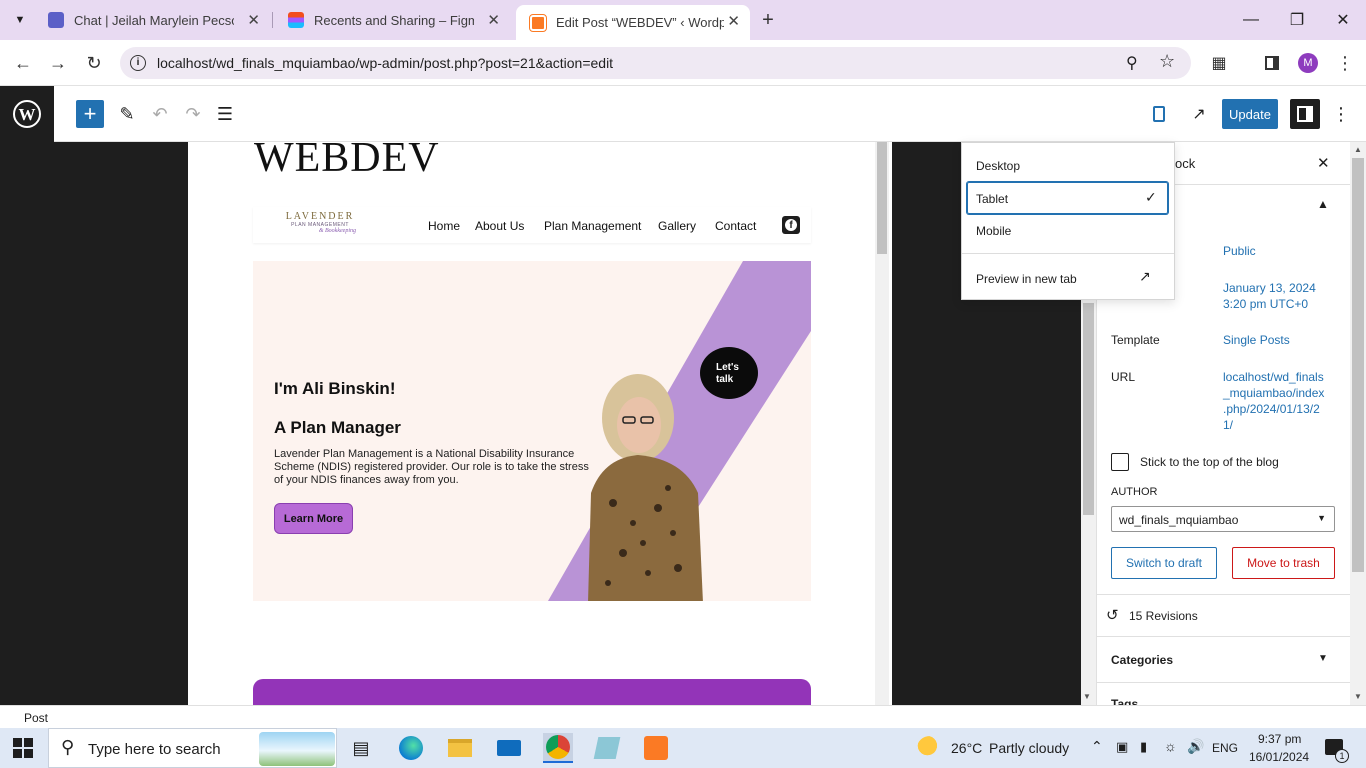 This screenshot has height=768, width=1366. Describe the element at coordinates (68, 747) in the screenshot. I see `search-icon: ⚲` at that location.